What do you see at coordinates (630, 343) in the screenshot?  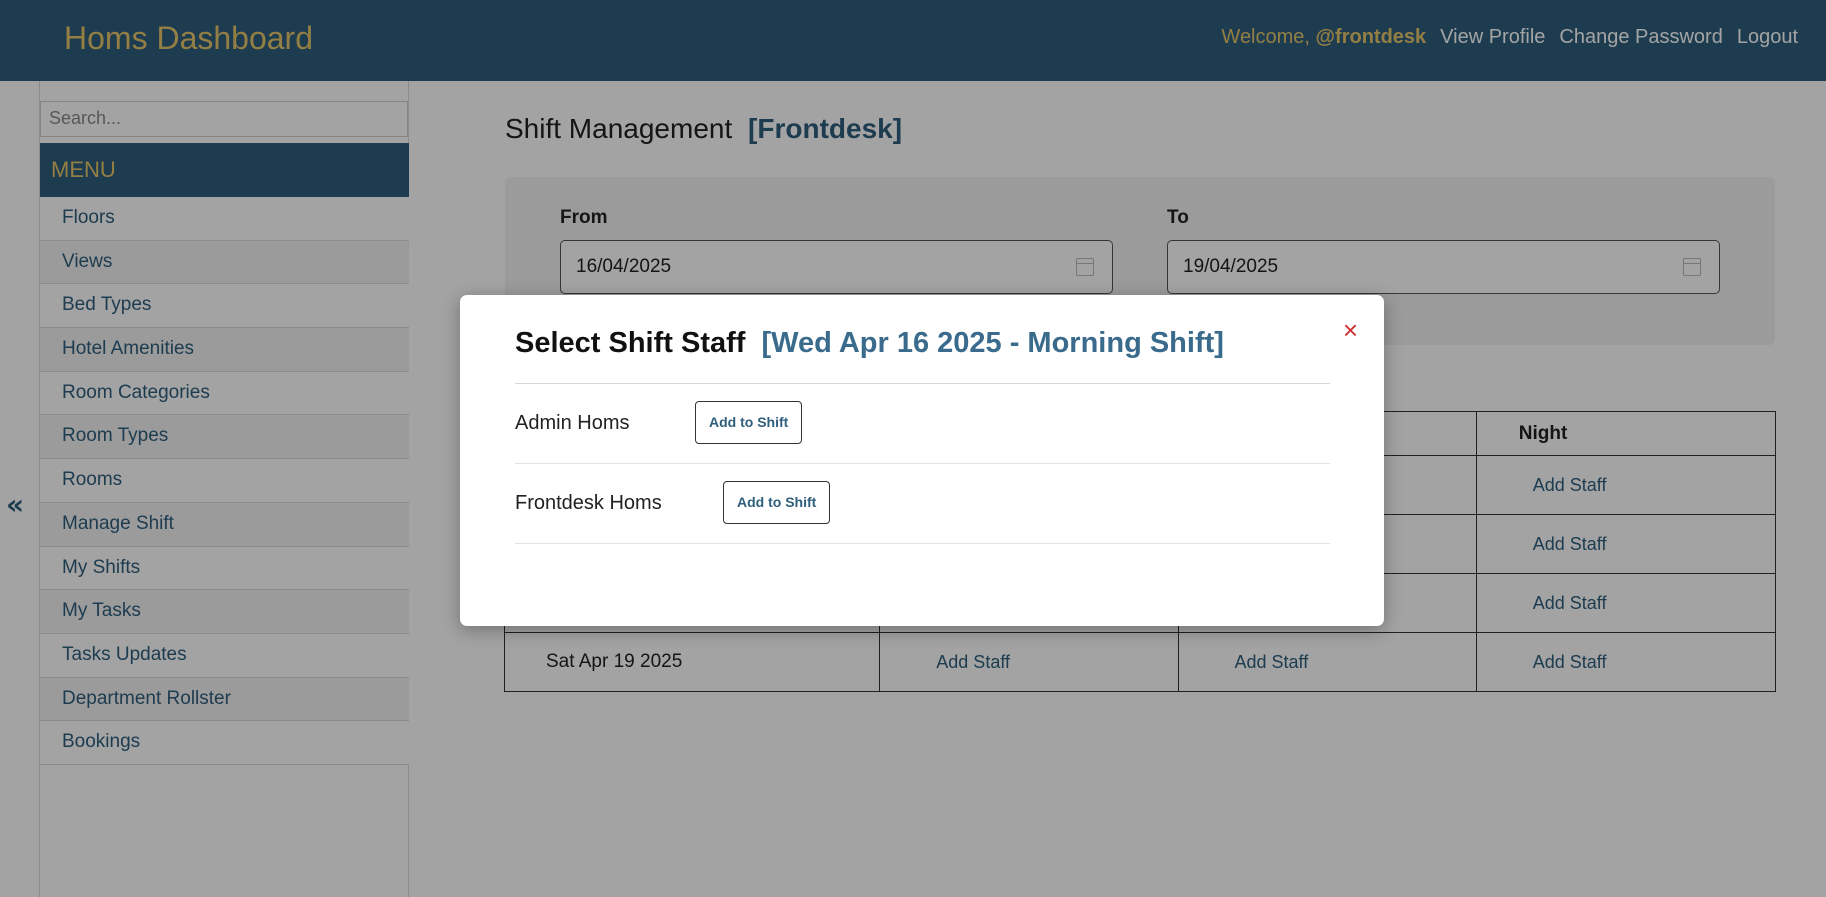 I see `modal-title-text: Select Shift Staff` at bounding box center [630, 343].